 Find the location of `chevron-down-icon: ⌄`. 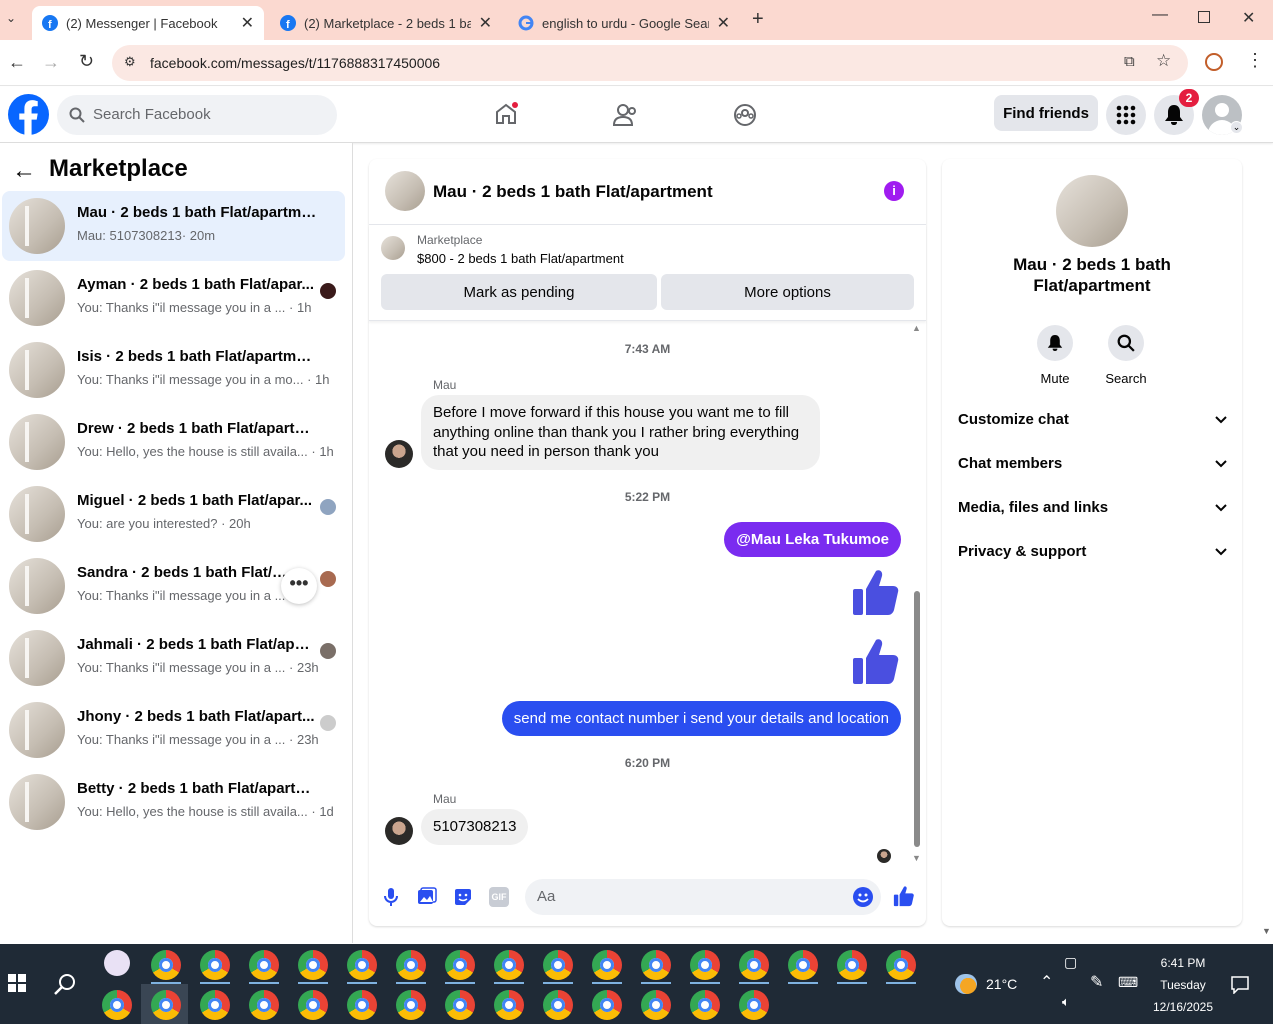

chevron-down-icon: ⌄ is located at coordinates (1236, 127).